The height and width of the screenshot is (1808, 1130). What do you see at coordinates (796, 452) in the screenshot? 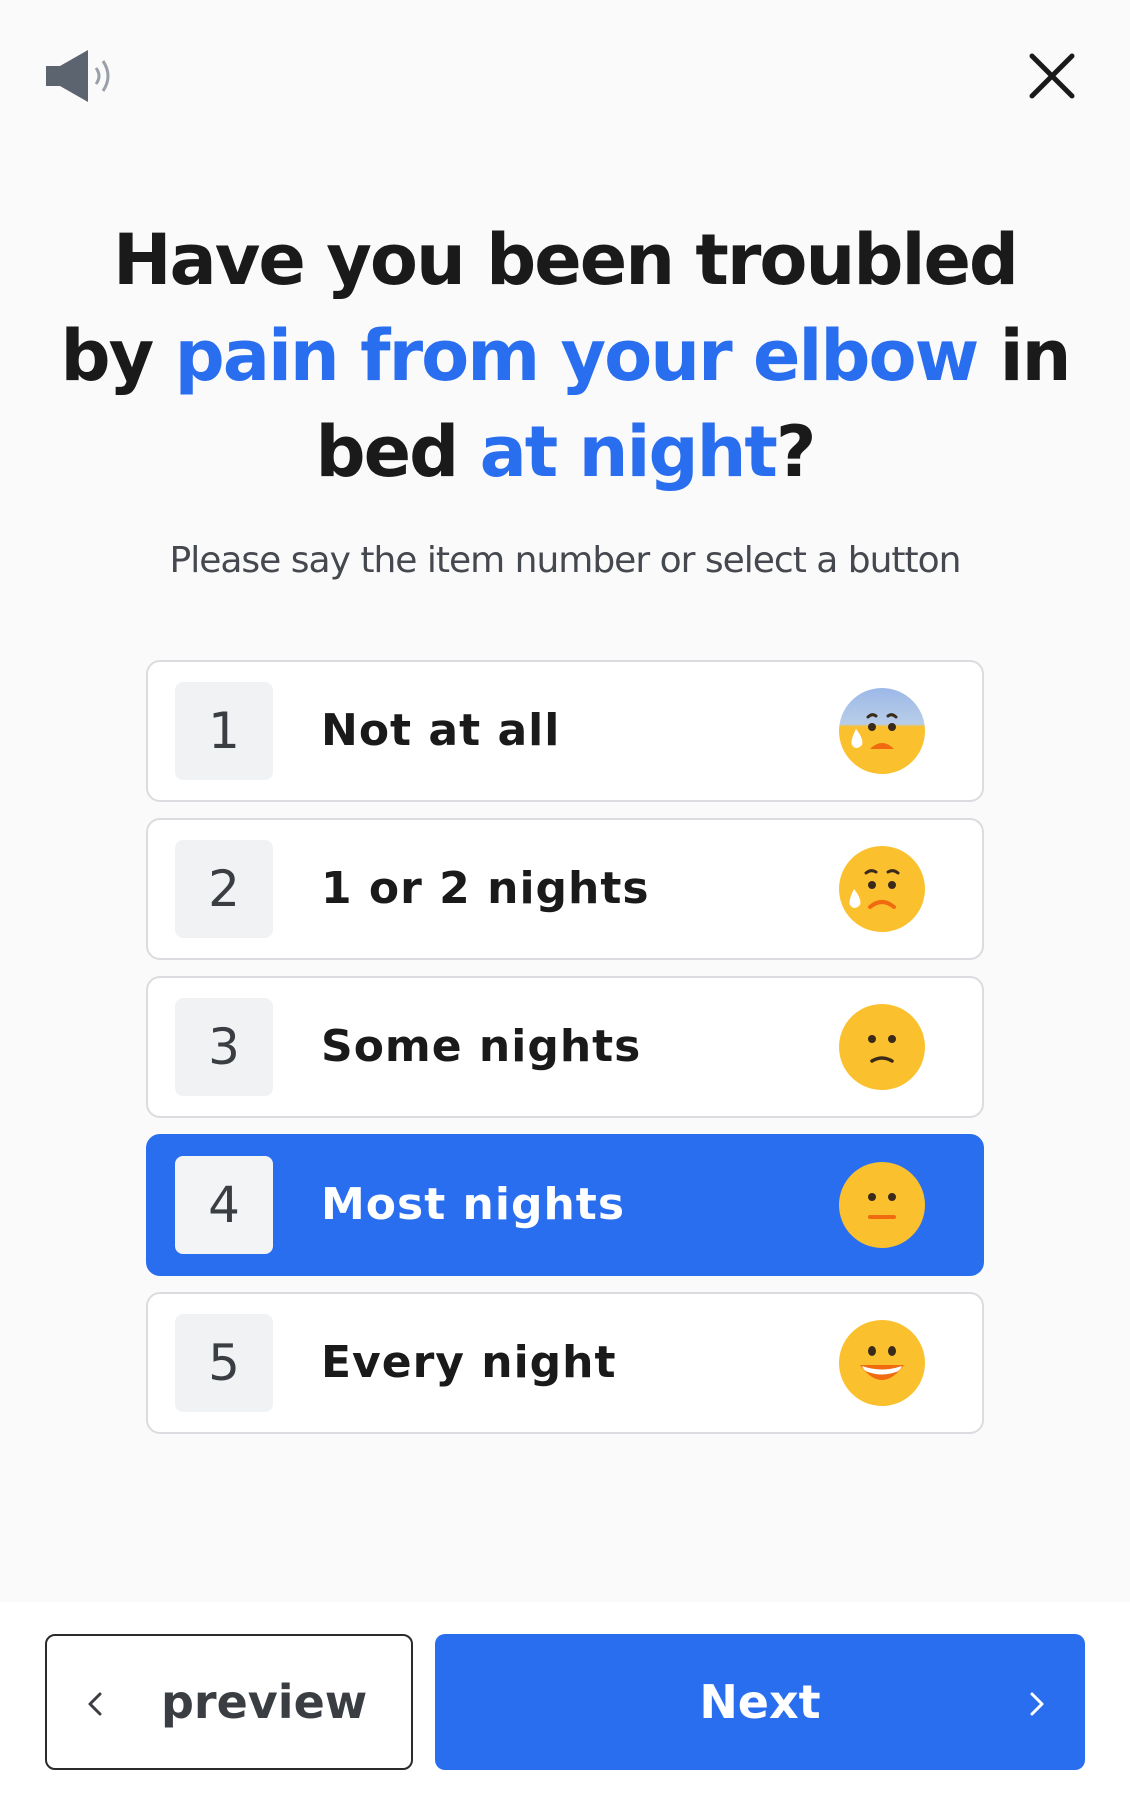
I see `question-text-part3: ?` at bounding box center [796, 452].